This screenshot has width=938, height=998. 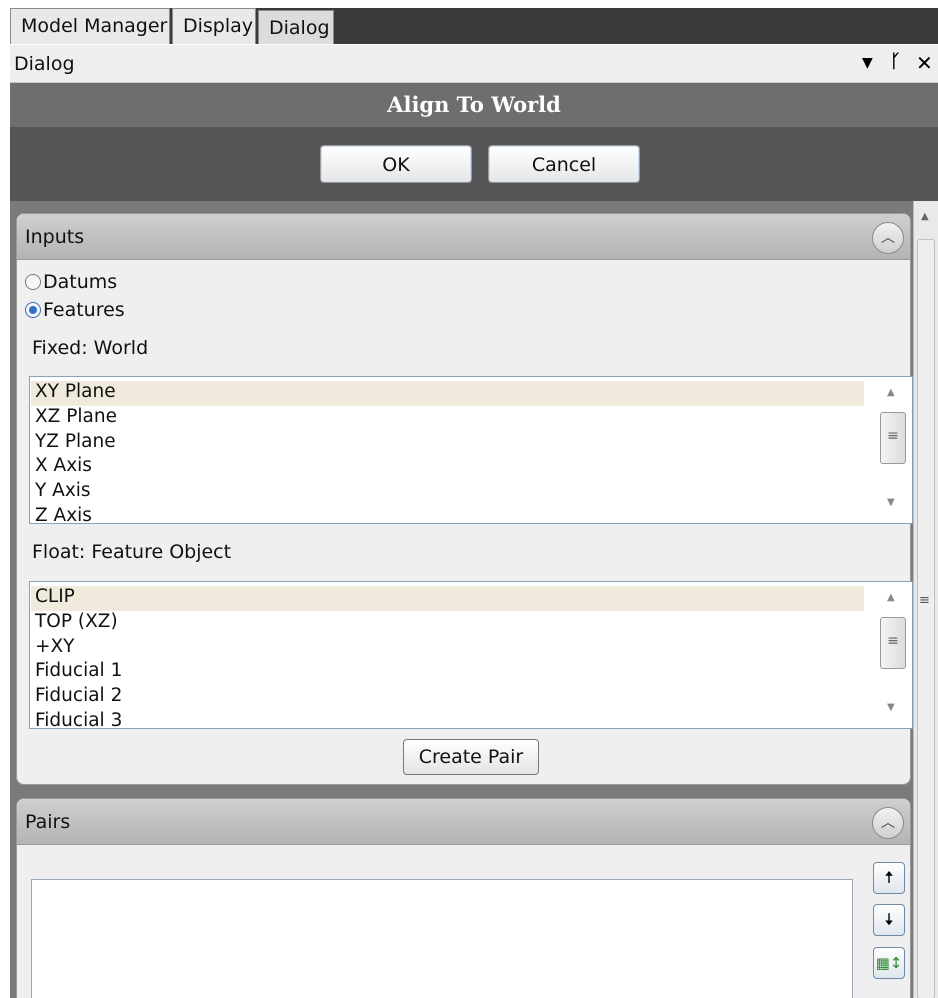 What do you see at coordinates (55, 237) in the screenshot?
I see `inputs-header-label: Inputs` at bounding box center [55, 237].